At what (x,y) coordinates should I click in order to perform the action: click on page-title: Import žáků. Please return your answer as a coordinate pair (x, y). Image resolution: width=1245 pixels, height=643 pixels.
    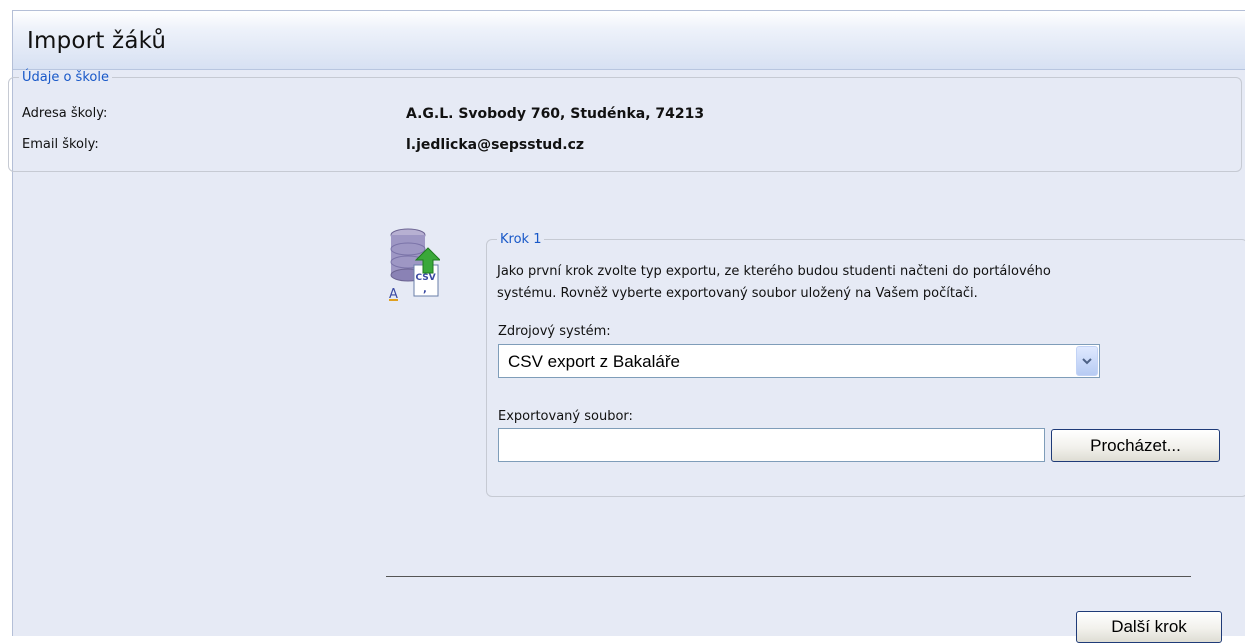
    Looking at the image, I should click on (97, 41).